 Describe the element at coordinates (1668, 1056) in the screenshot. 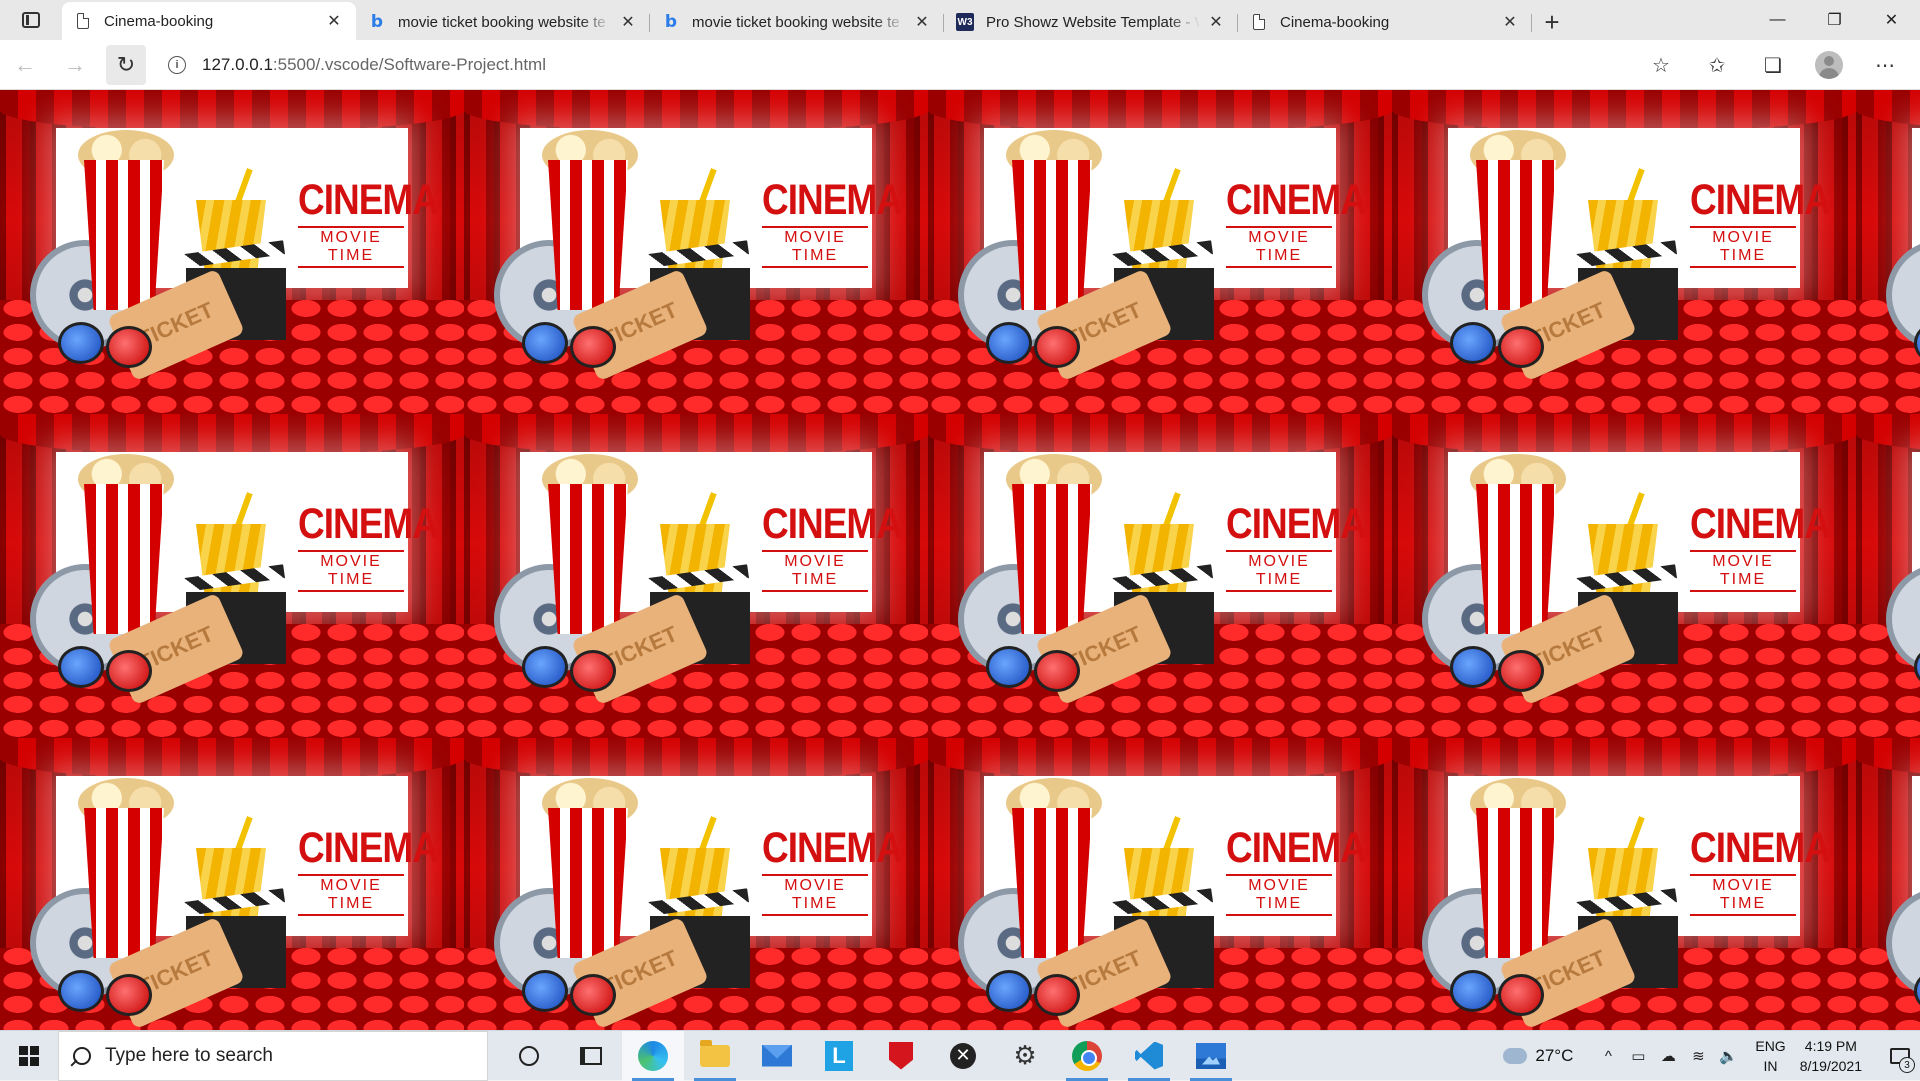

I see `onedrive-icon: ☁` at that location.